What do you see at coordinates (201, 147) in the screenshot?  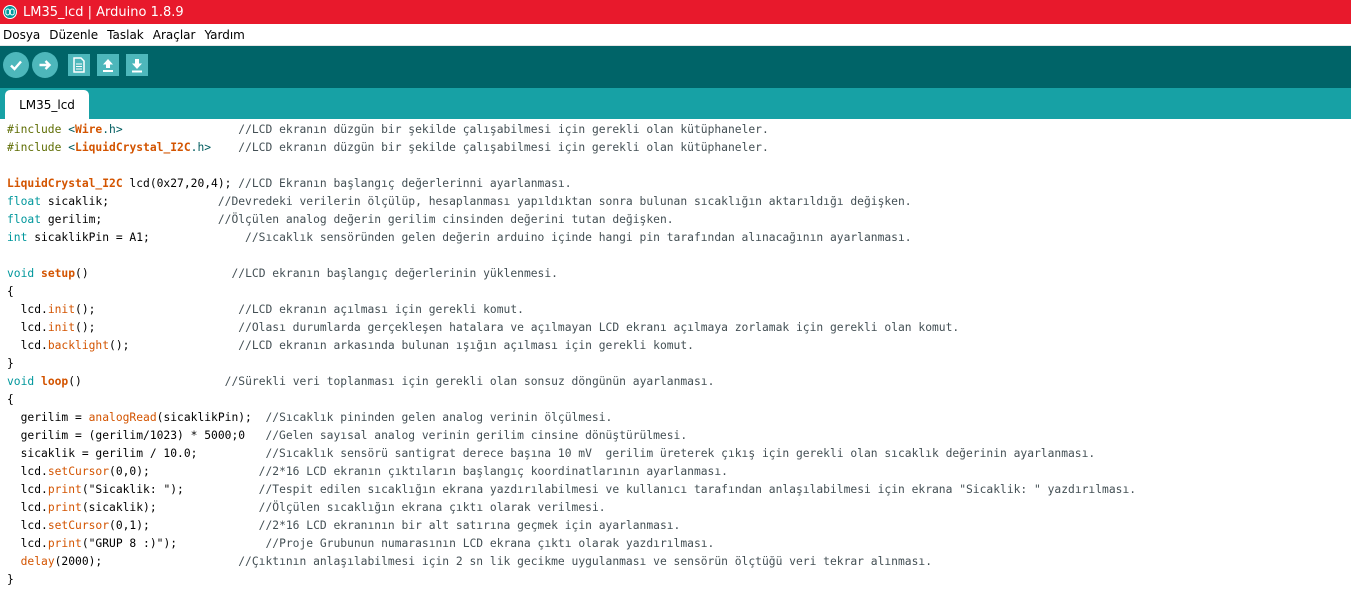 I see `code-token: .h>` at bounding box center [201, 147].